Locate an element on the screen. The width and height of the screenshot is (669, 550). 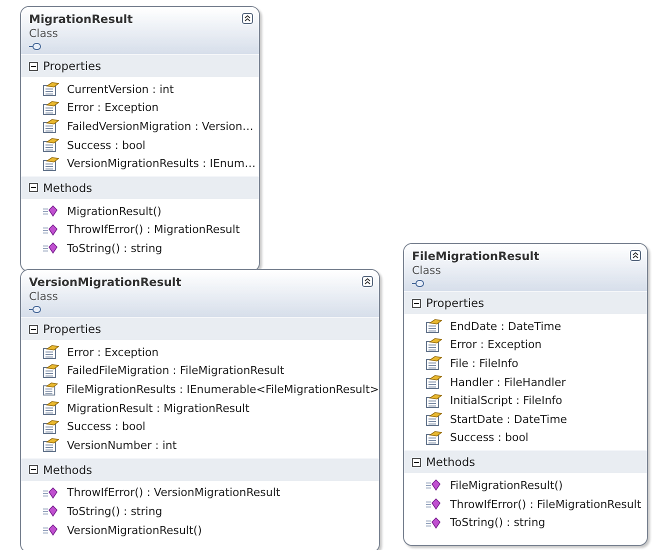
member-text: ThrowIfError() : FileMigrationResult is located at coordinates (546, 504).